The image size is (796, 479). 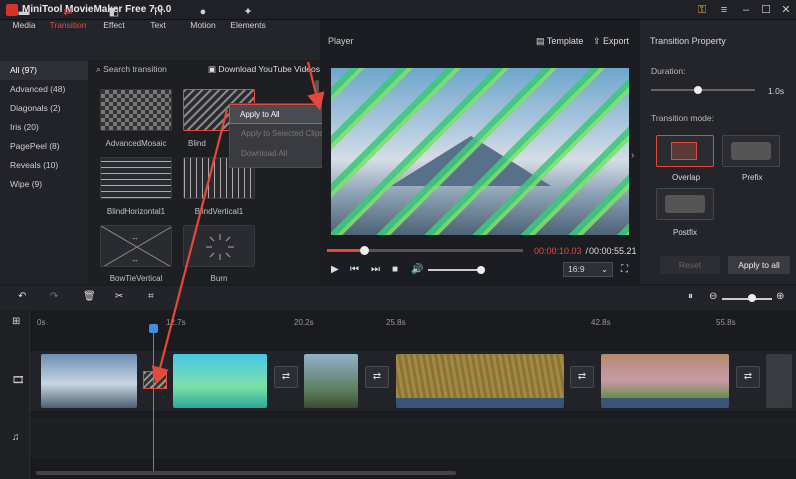 I want to click on arrow-to-timeline, so click(x=190, y=247).